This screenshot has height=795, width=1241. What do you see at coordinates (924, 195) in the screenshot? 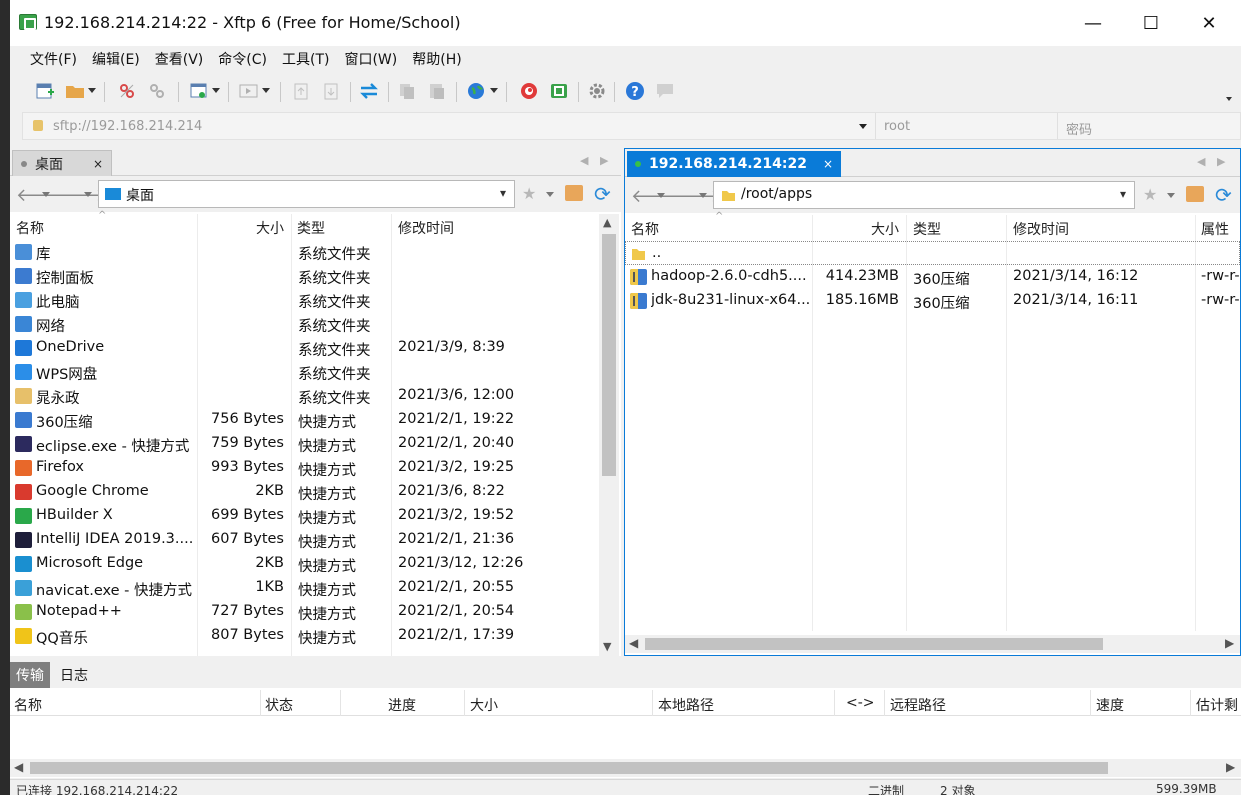
I see `remote-path-combo: /root/apps ▾` at bounding box center [924, 195].